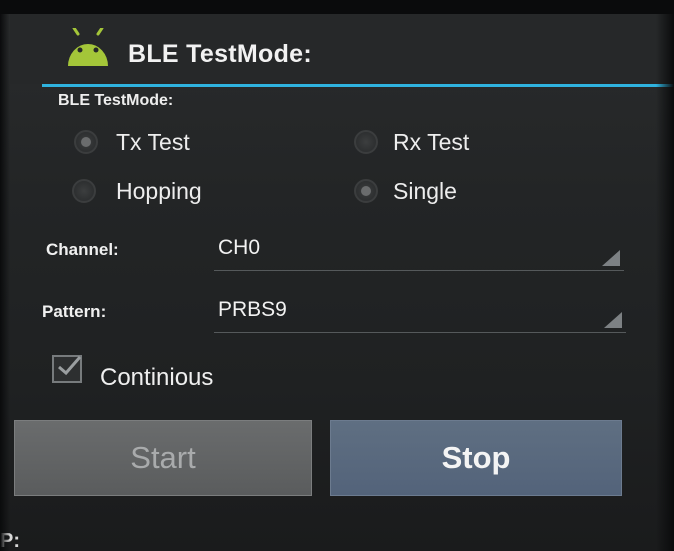 This screenshot has height=551, width=674. I want to click on channel-spinner: CH0, so click(419, 250).